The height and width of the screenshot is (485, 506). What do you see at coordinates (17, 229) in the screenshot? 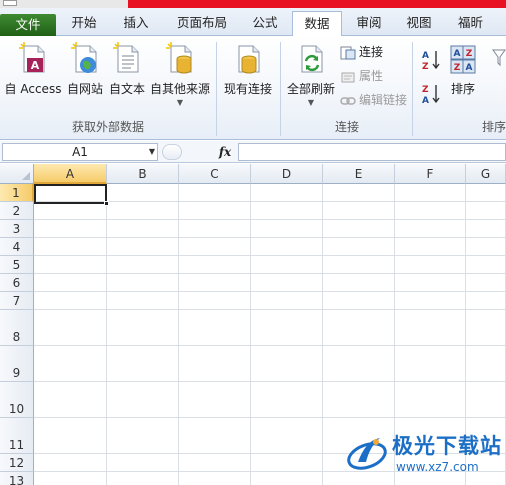
I see `row-header-3: 3` at bounding box center [17, 229].